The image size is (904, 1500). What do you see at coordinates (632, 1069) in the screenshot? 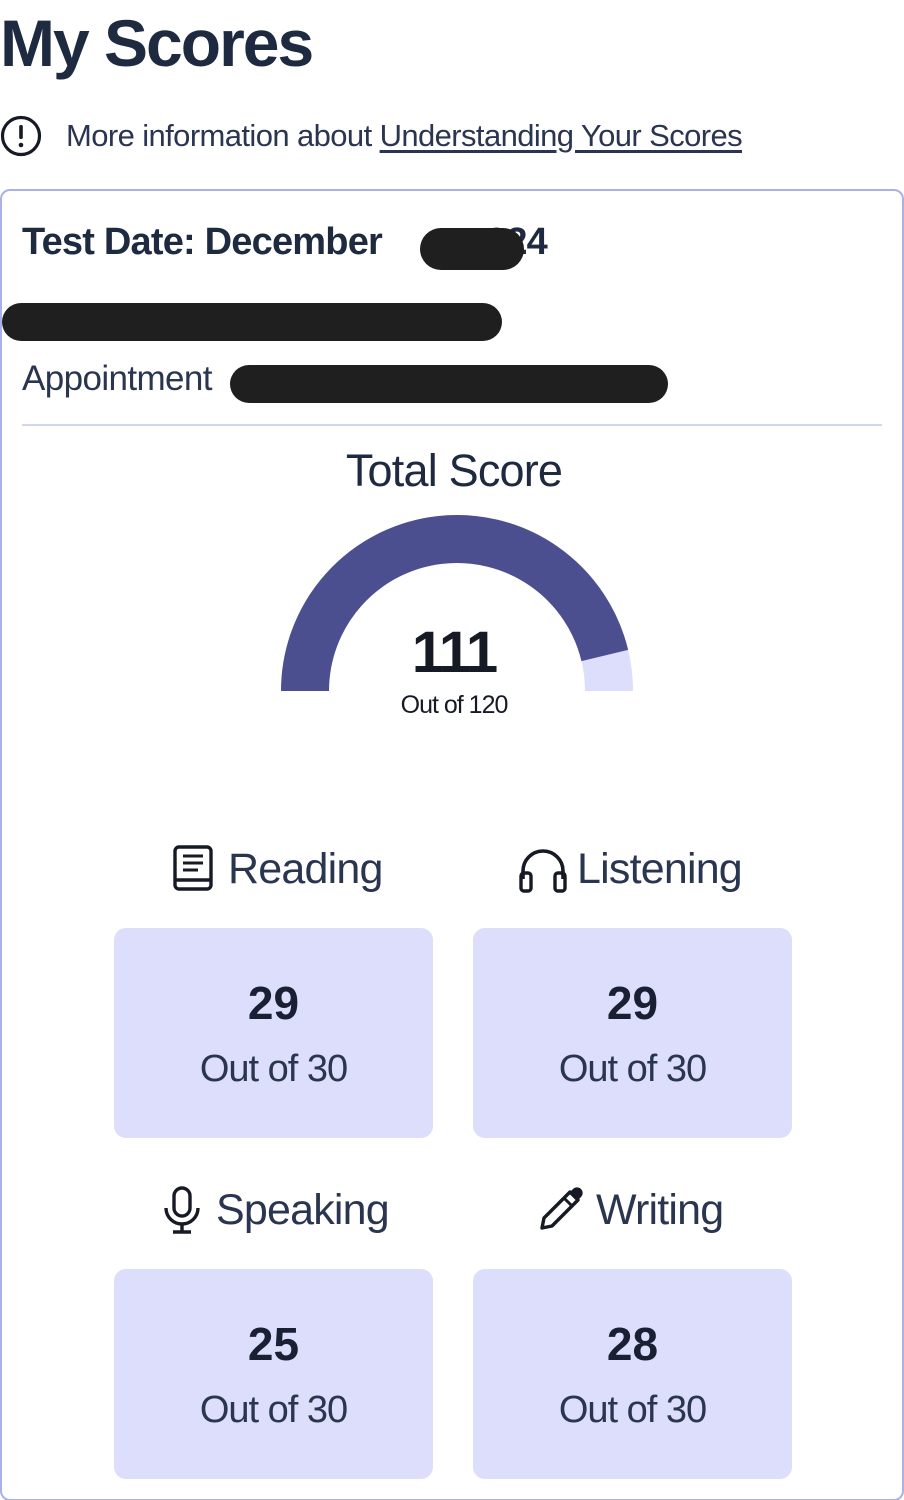
I see `listening-score-max: Out of 30` at bounding box center [632, 1069].